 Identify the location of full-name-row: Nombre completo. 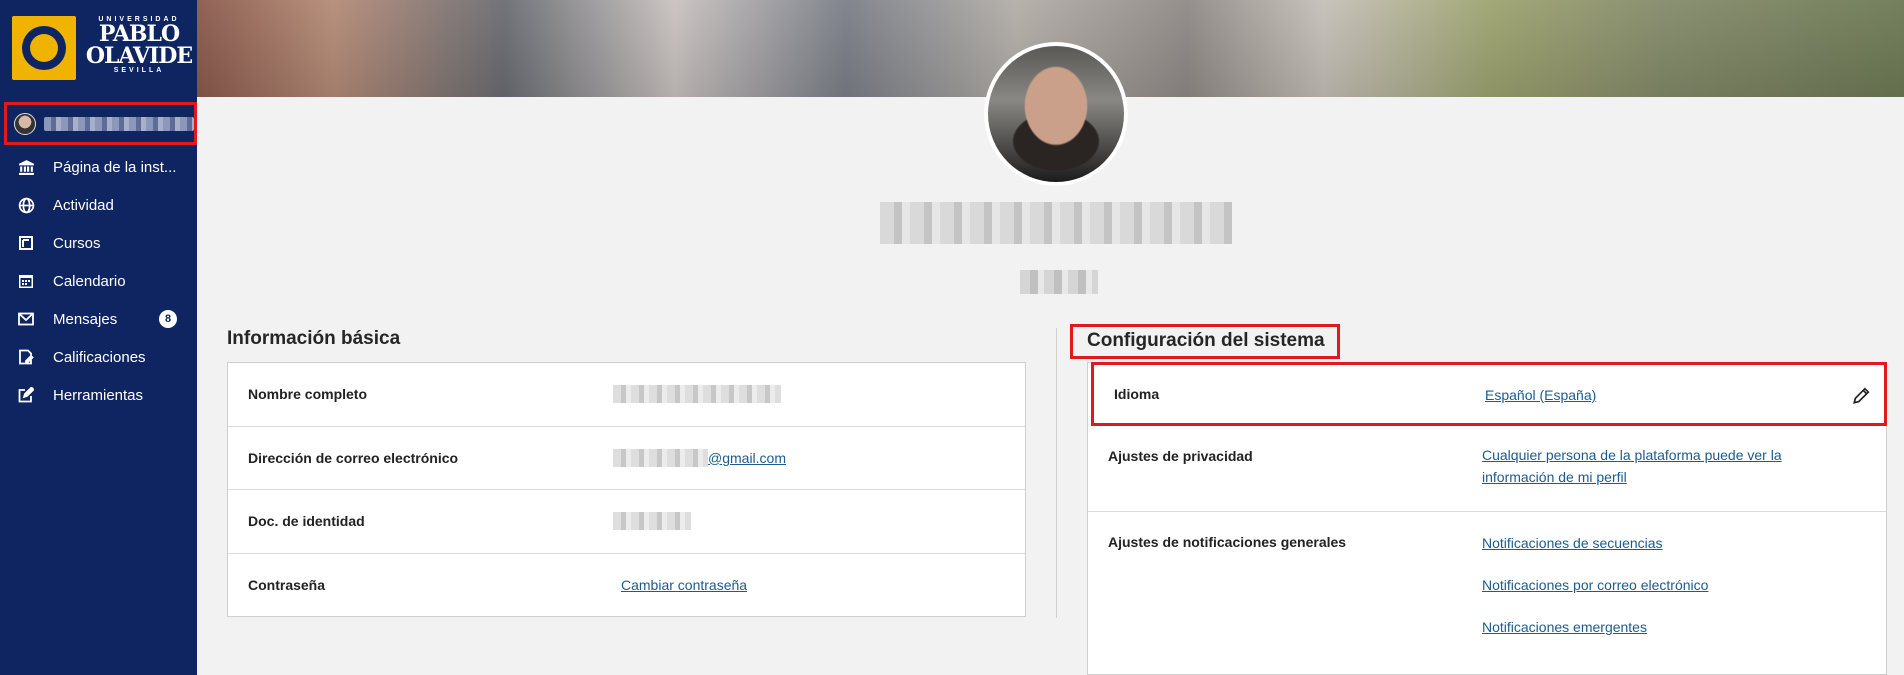
(626, 395).